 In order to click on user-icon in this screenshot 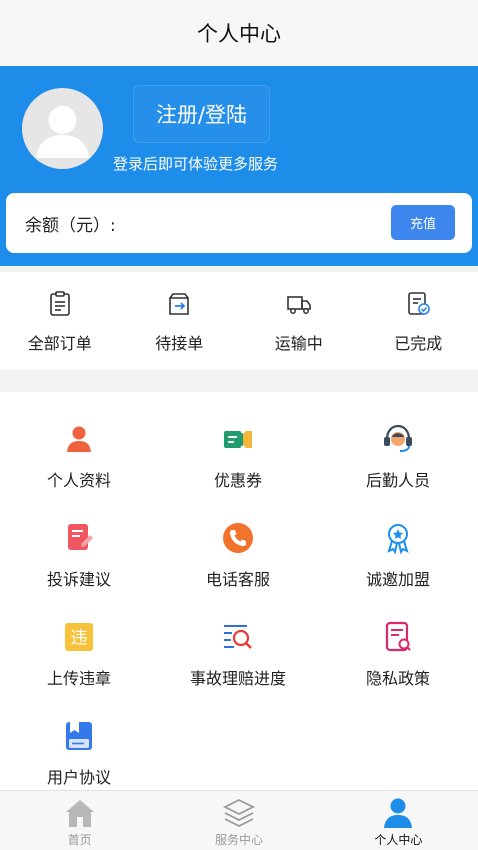, I will do `click(398, 813)`.